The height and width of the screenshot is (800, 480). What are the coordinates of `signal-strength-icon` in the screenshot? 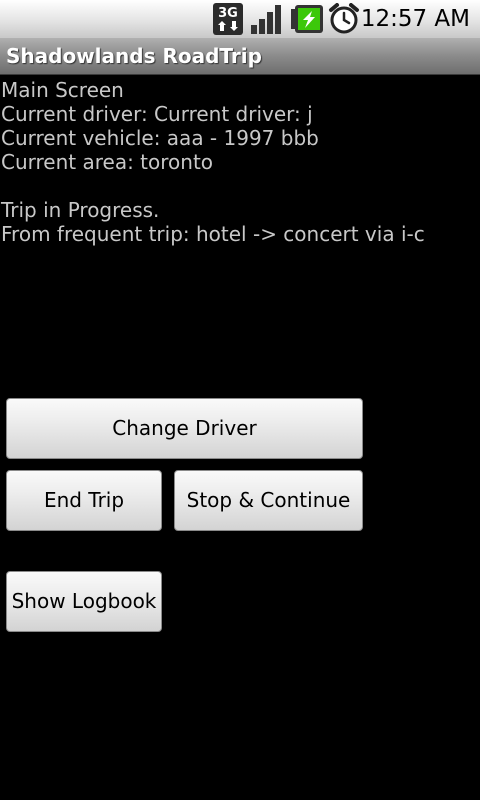 It's located at (267, 19).